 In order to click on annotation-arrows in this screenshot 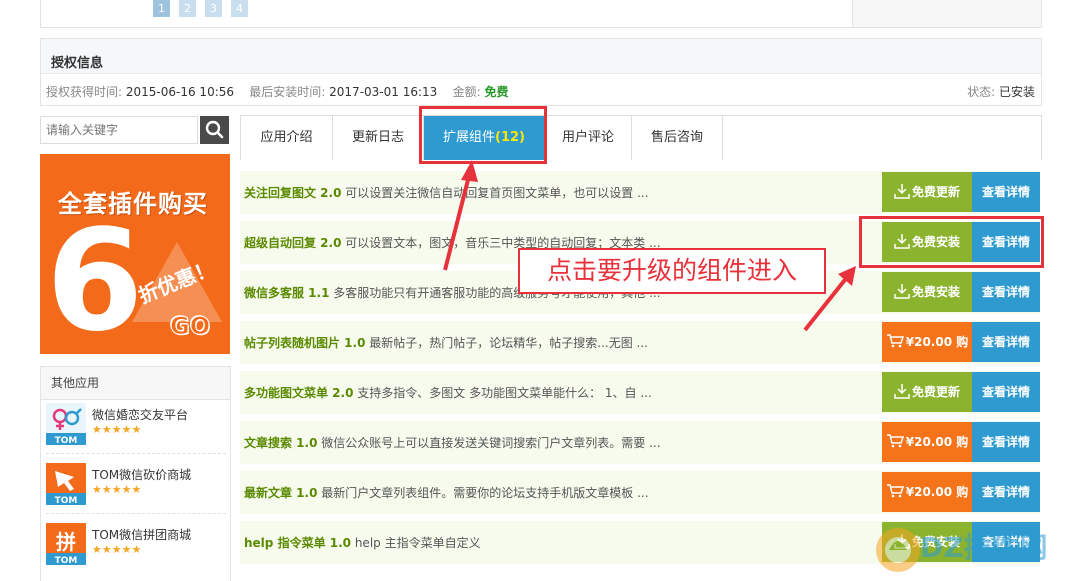, I will do `click(649, 246)`.